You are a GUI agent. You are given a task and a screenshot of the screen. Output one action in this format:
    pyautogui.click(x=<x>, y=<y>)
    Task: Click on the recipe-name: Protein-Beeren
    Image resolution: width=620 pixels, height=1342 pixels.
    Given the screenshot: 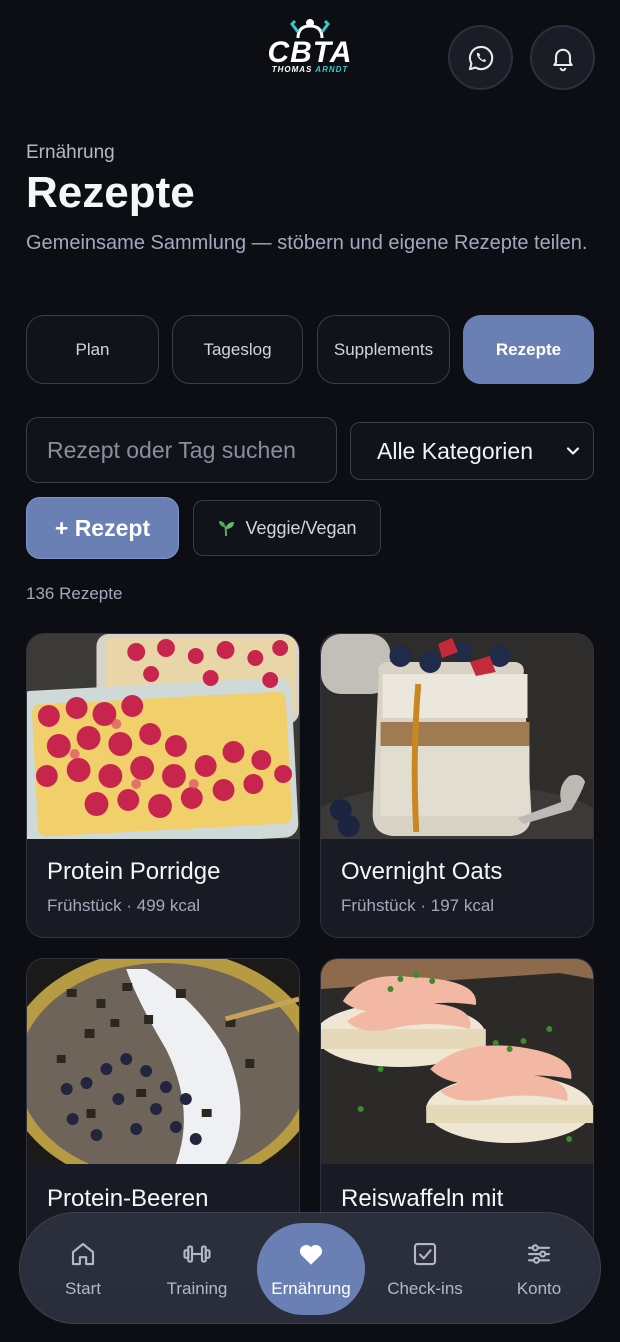 What is the action you would take?
    pyautogui.click(x=128, y=1198)
    